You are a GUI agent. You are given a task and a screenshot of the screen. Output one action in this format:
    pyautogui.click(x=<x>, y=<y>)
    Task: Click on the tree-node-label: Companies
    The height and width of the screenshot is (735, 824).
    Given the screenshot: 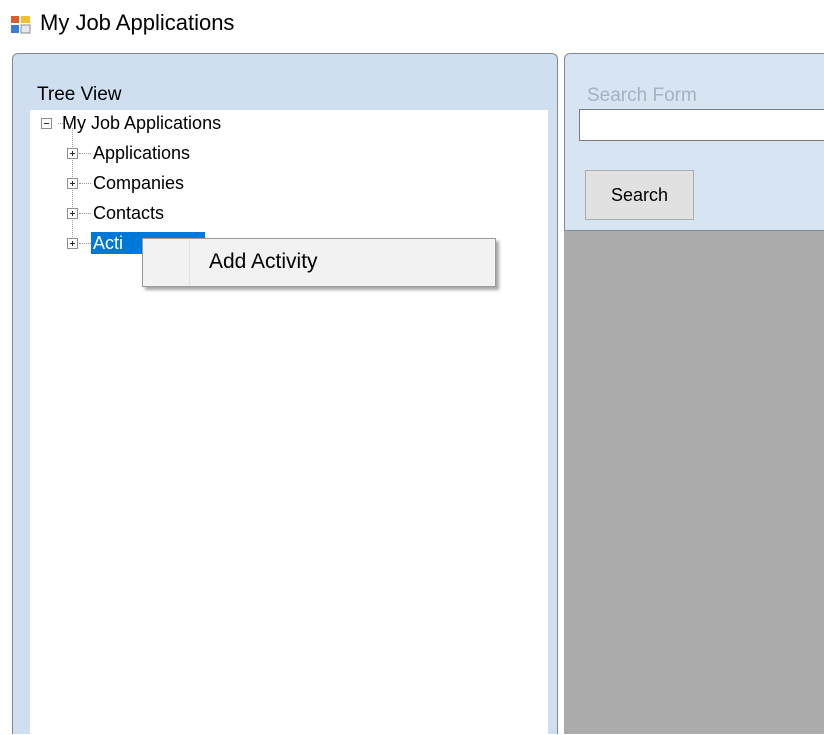 What is the action you would take?
    pyautogui.click(x=139, y=183)
    